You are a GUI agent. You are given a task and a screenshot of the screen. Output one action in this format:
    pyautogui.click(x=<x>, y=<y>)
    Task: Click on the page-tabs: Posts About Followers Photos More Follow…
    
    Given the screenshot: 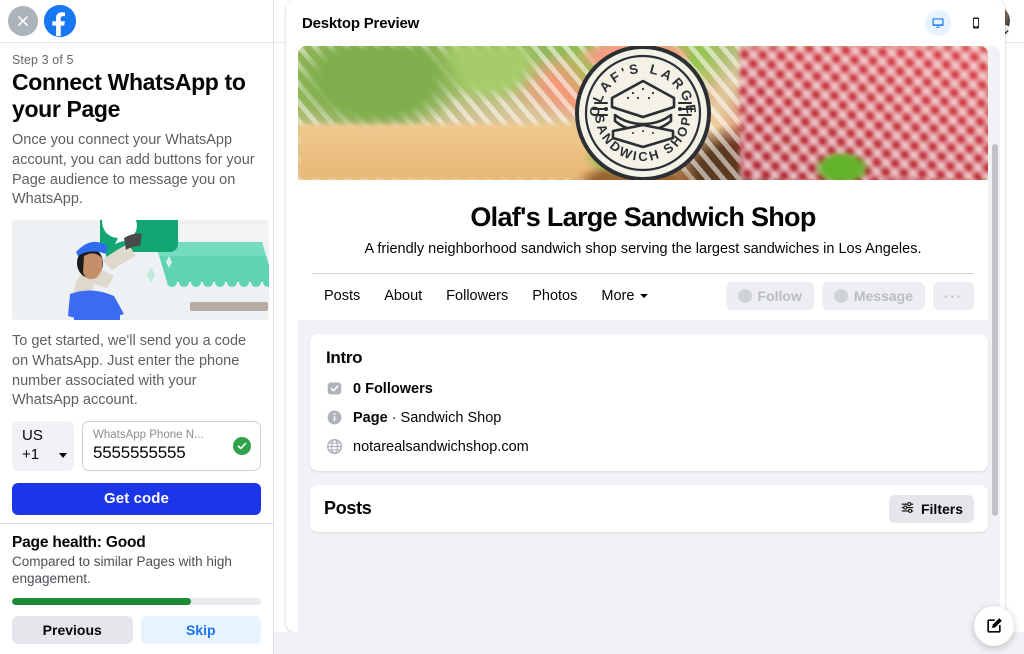 What is the action you would take?
    pyautogui.click(x=643, y=297)
    